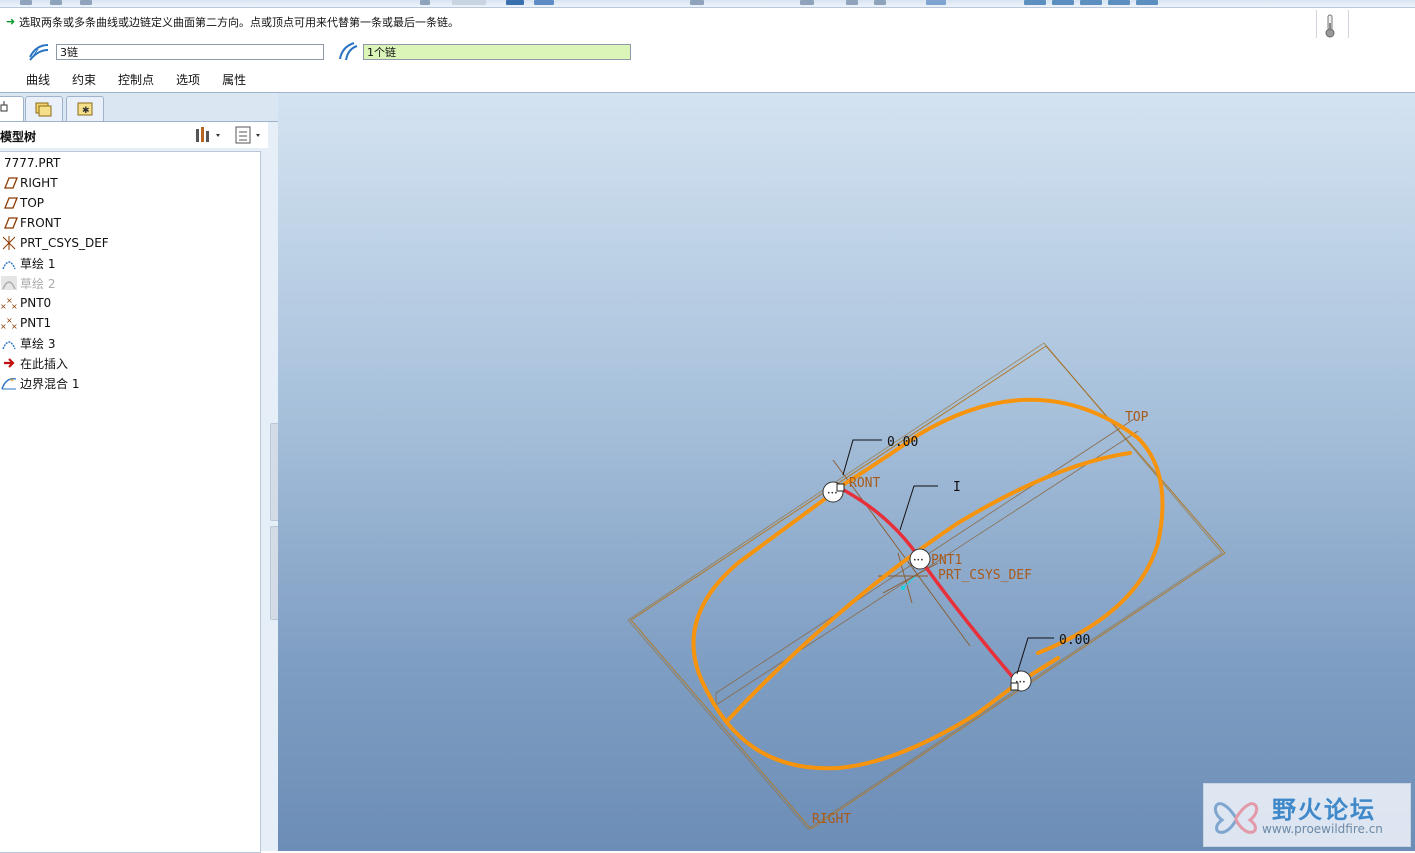 The width and height of the screenshot is (1415, 853). I want to click on tree-item-label: RIGHT, so click(39, 183).